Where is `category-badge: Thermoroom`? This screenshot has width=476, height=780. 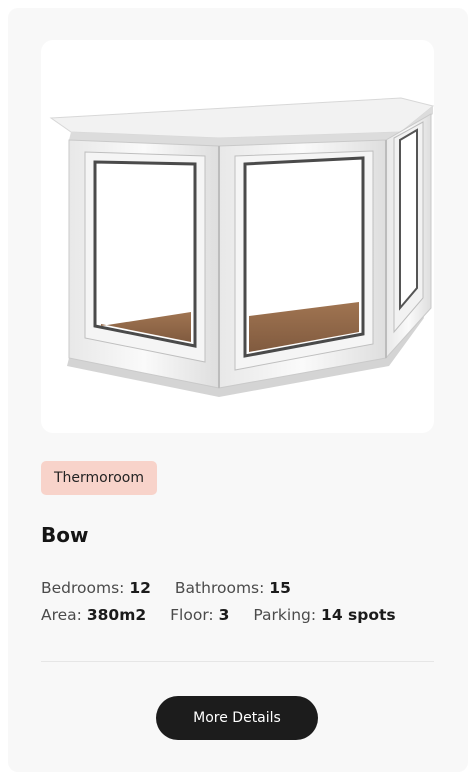
category-badge: Thermoroom is located at coordinates (99, 478).